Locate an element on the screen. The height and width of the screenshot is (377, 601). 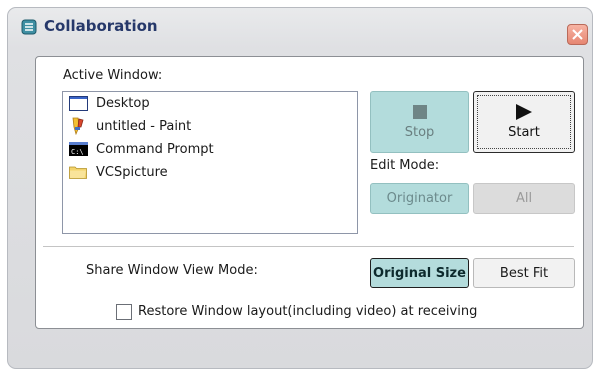
list-item-desktop: Desktop is located at coordinates (109, 103).